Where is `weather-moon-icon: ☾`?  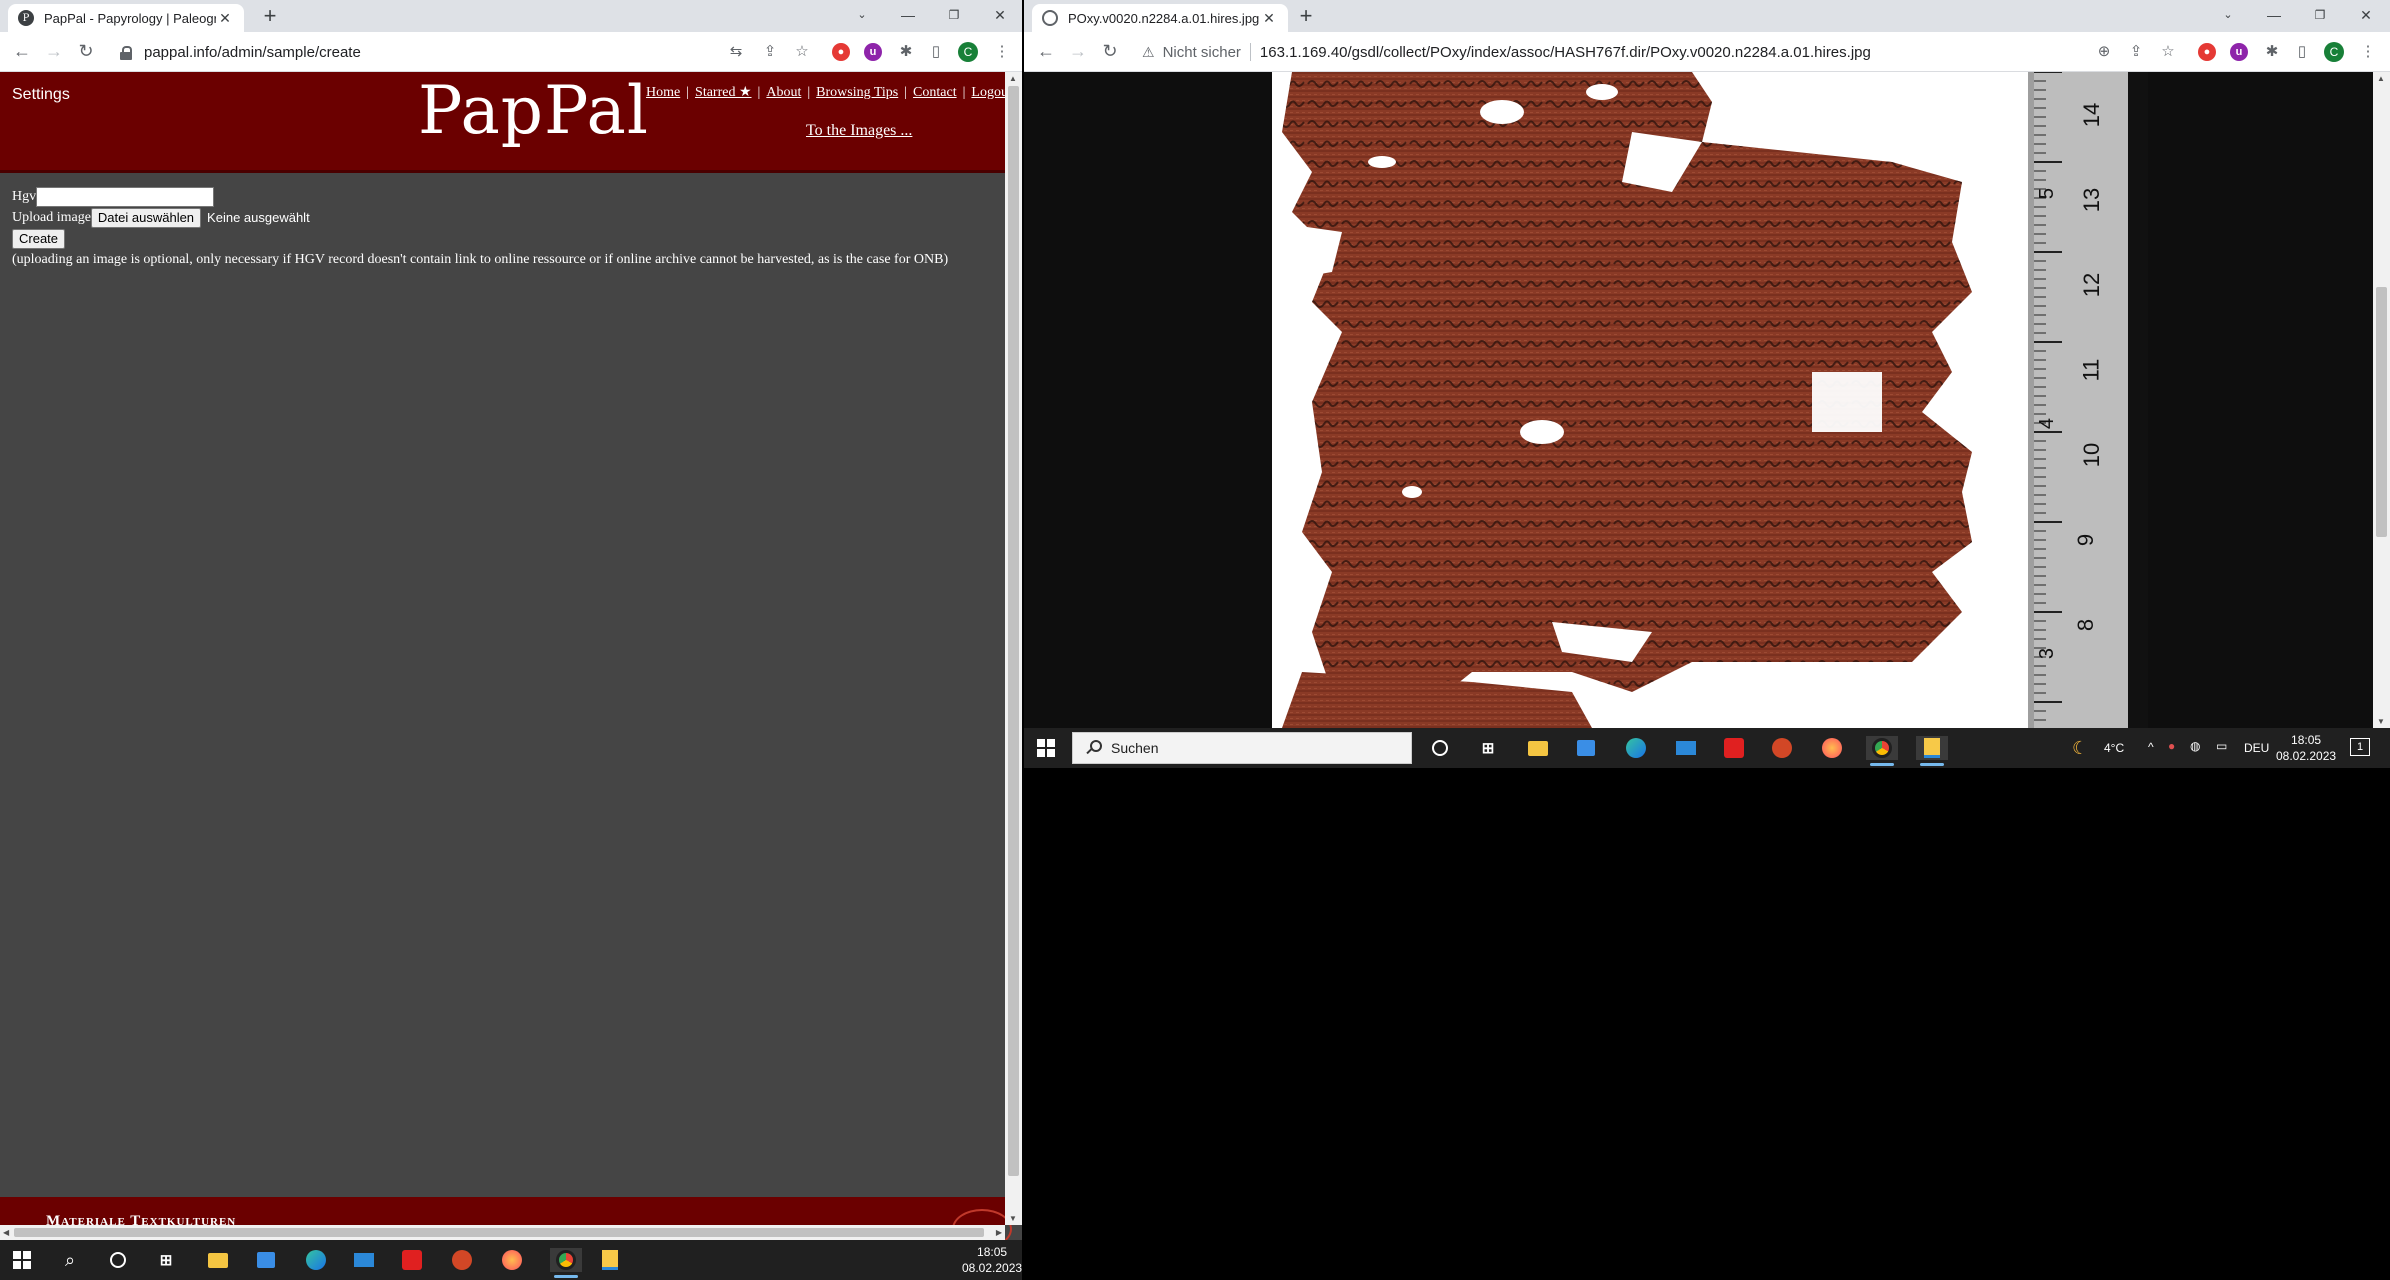
weather-moon-icon: ☾ is located at coordinates (2080, 748).